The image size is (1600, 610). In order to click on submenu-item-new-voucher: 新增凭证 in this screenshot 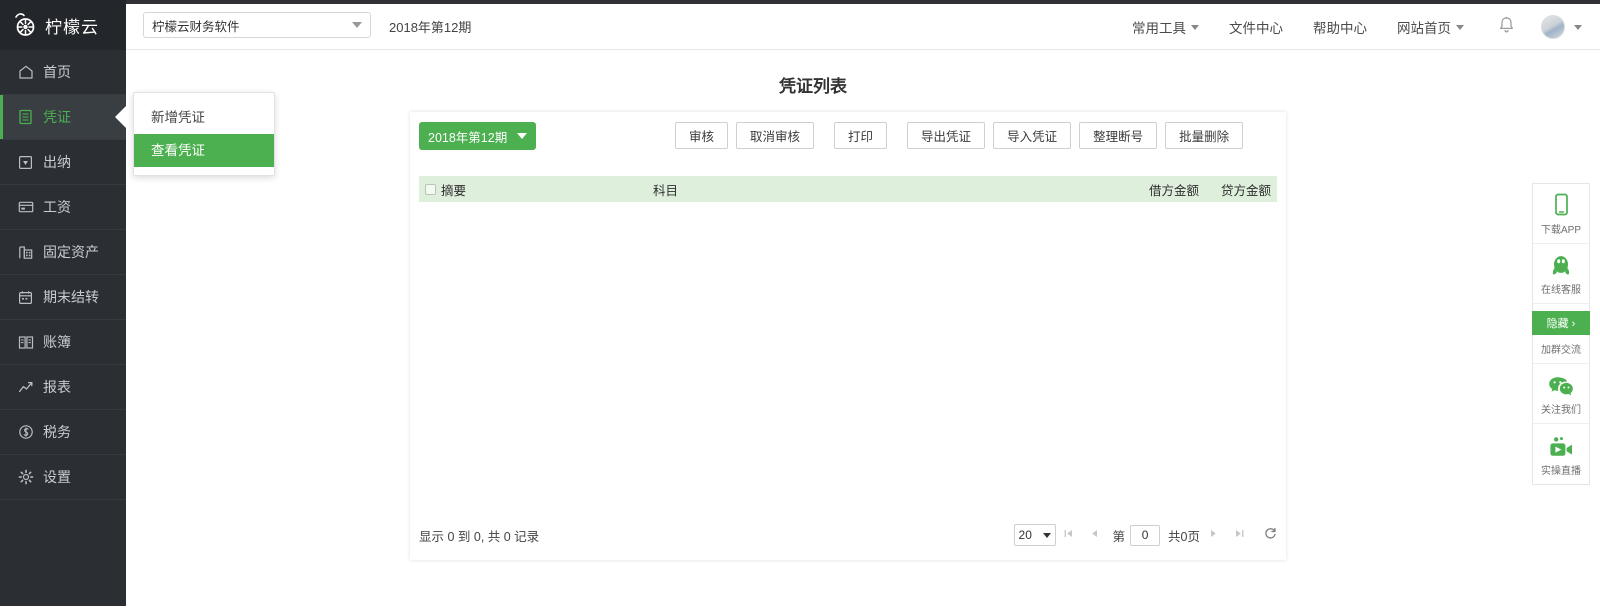, I will do `click(204, 117)`.